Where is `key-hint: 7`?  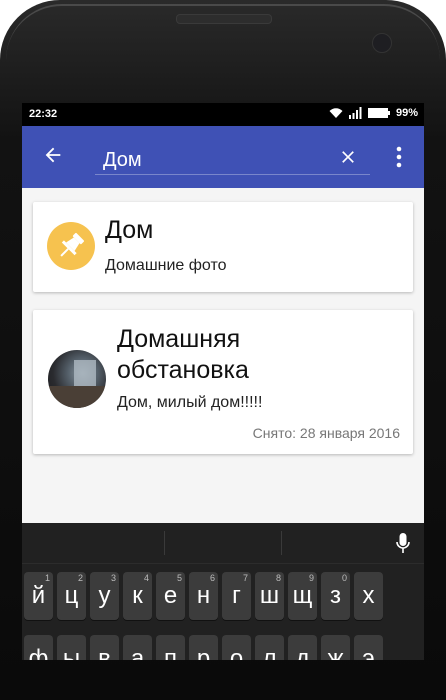 key-hint: 7 is located at coordinates (245, 578).